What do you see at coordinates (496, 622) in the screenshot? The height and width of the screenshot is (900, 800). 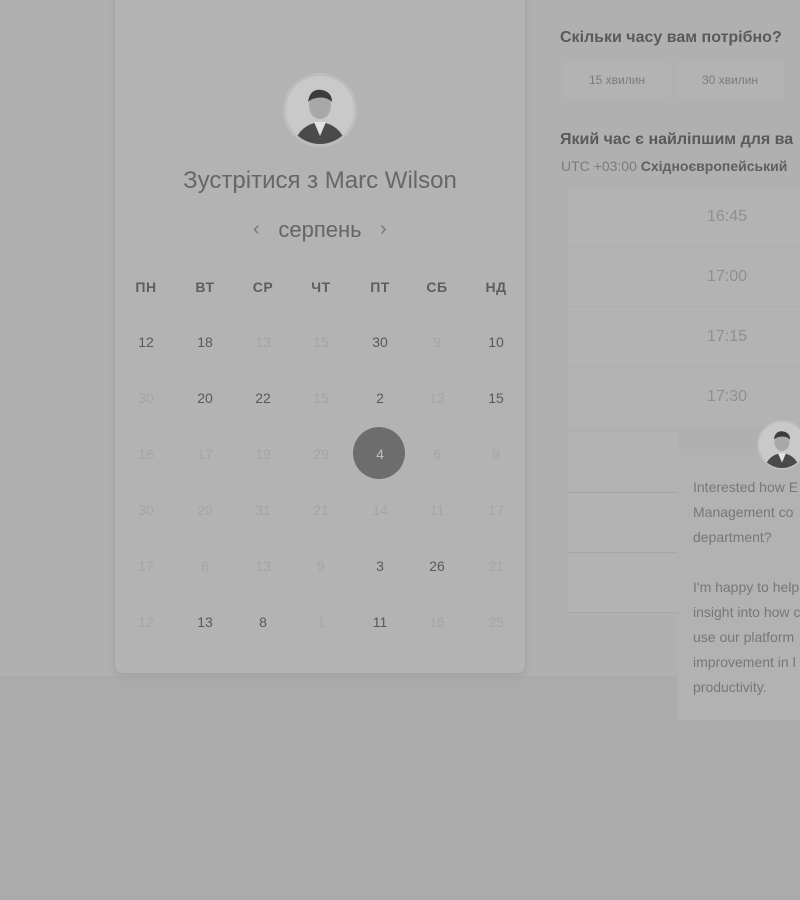 I see `unavailable-day: 25` at bounding box center [496, 622].